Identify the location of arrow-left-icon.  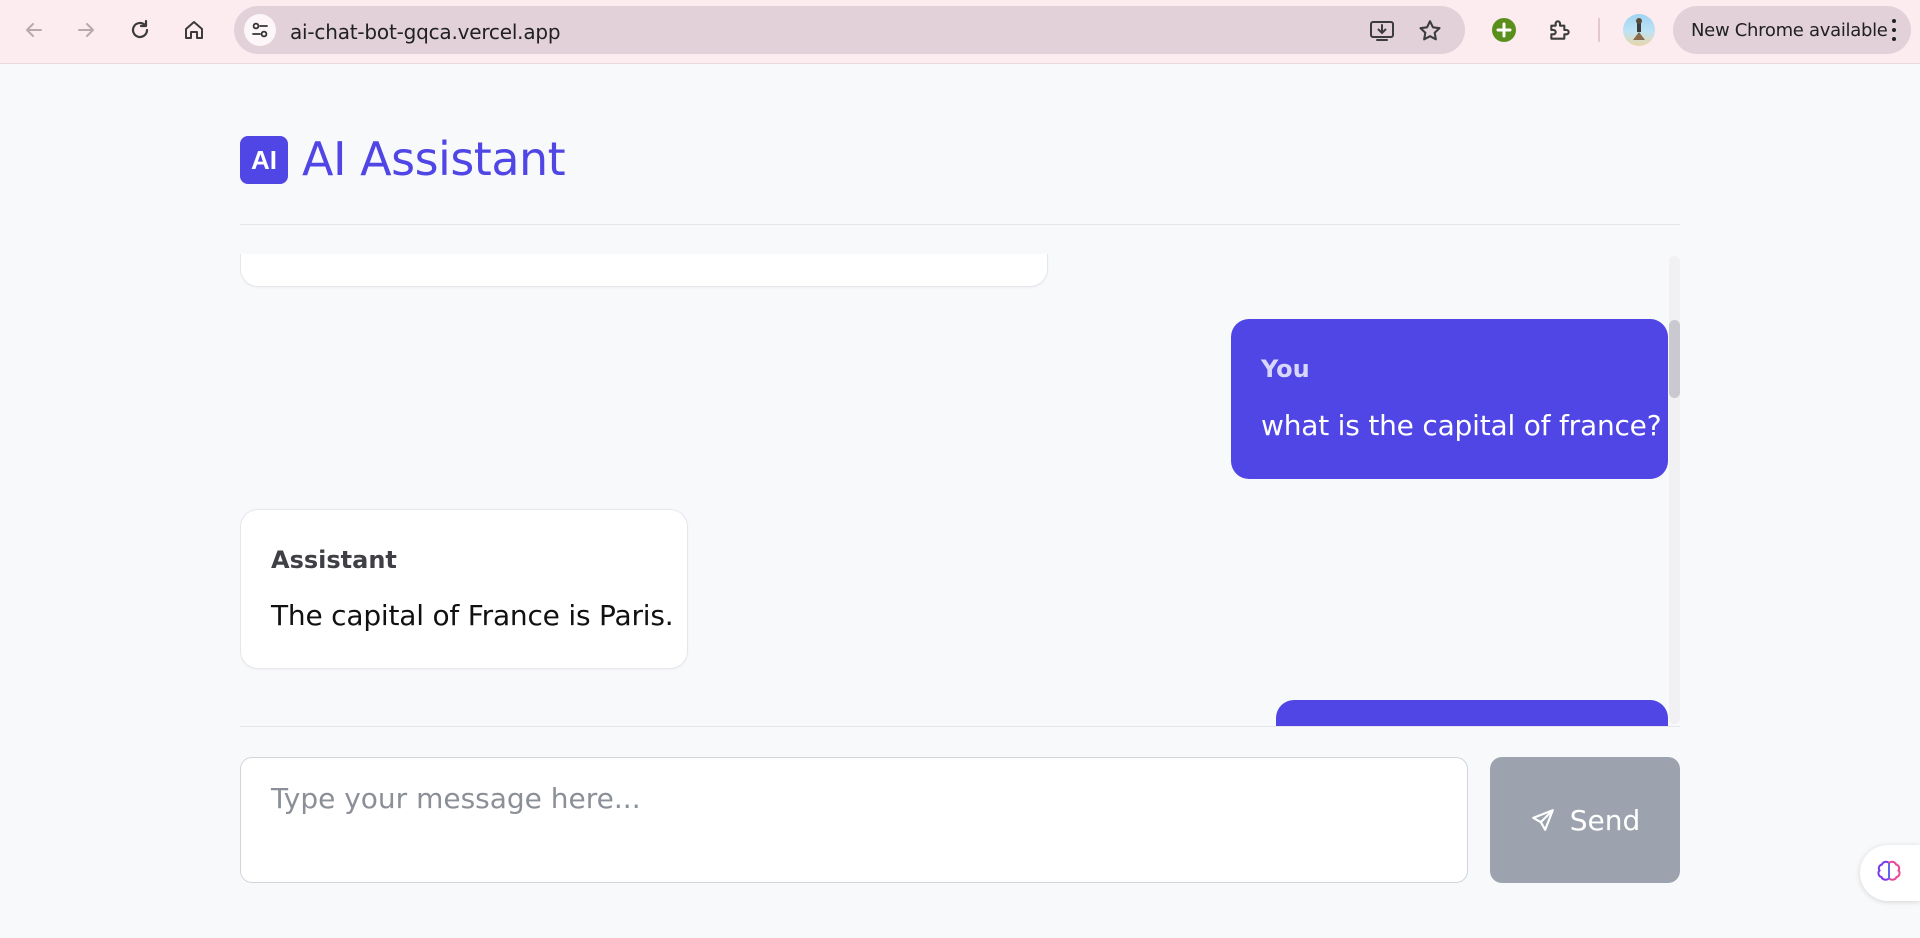
(34, 30).